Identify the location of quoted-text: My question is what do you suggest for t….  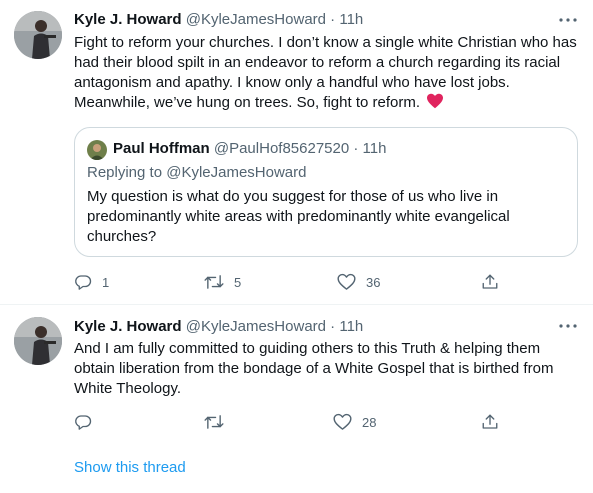
(298, 216).